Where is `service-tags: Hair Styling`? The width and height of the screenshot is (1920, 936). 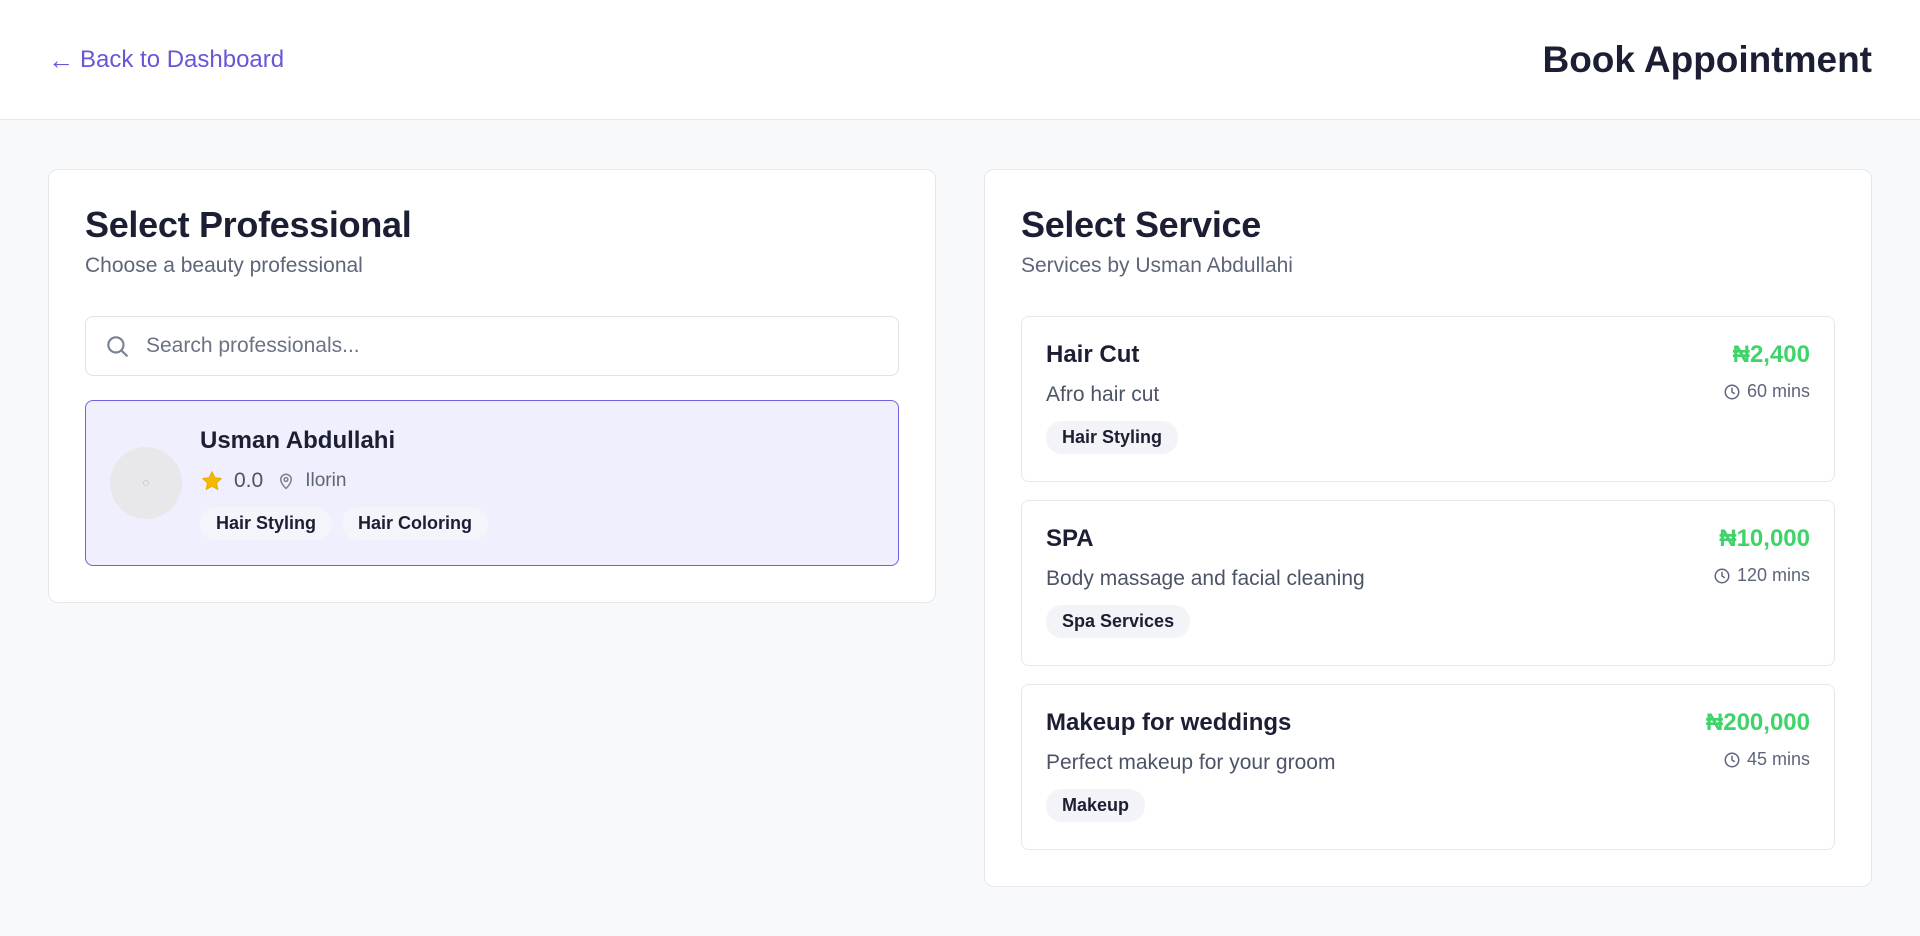 service-tags: Hair Styling is located at coordinates (1112, 437).